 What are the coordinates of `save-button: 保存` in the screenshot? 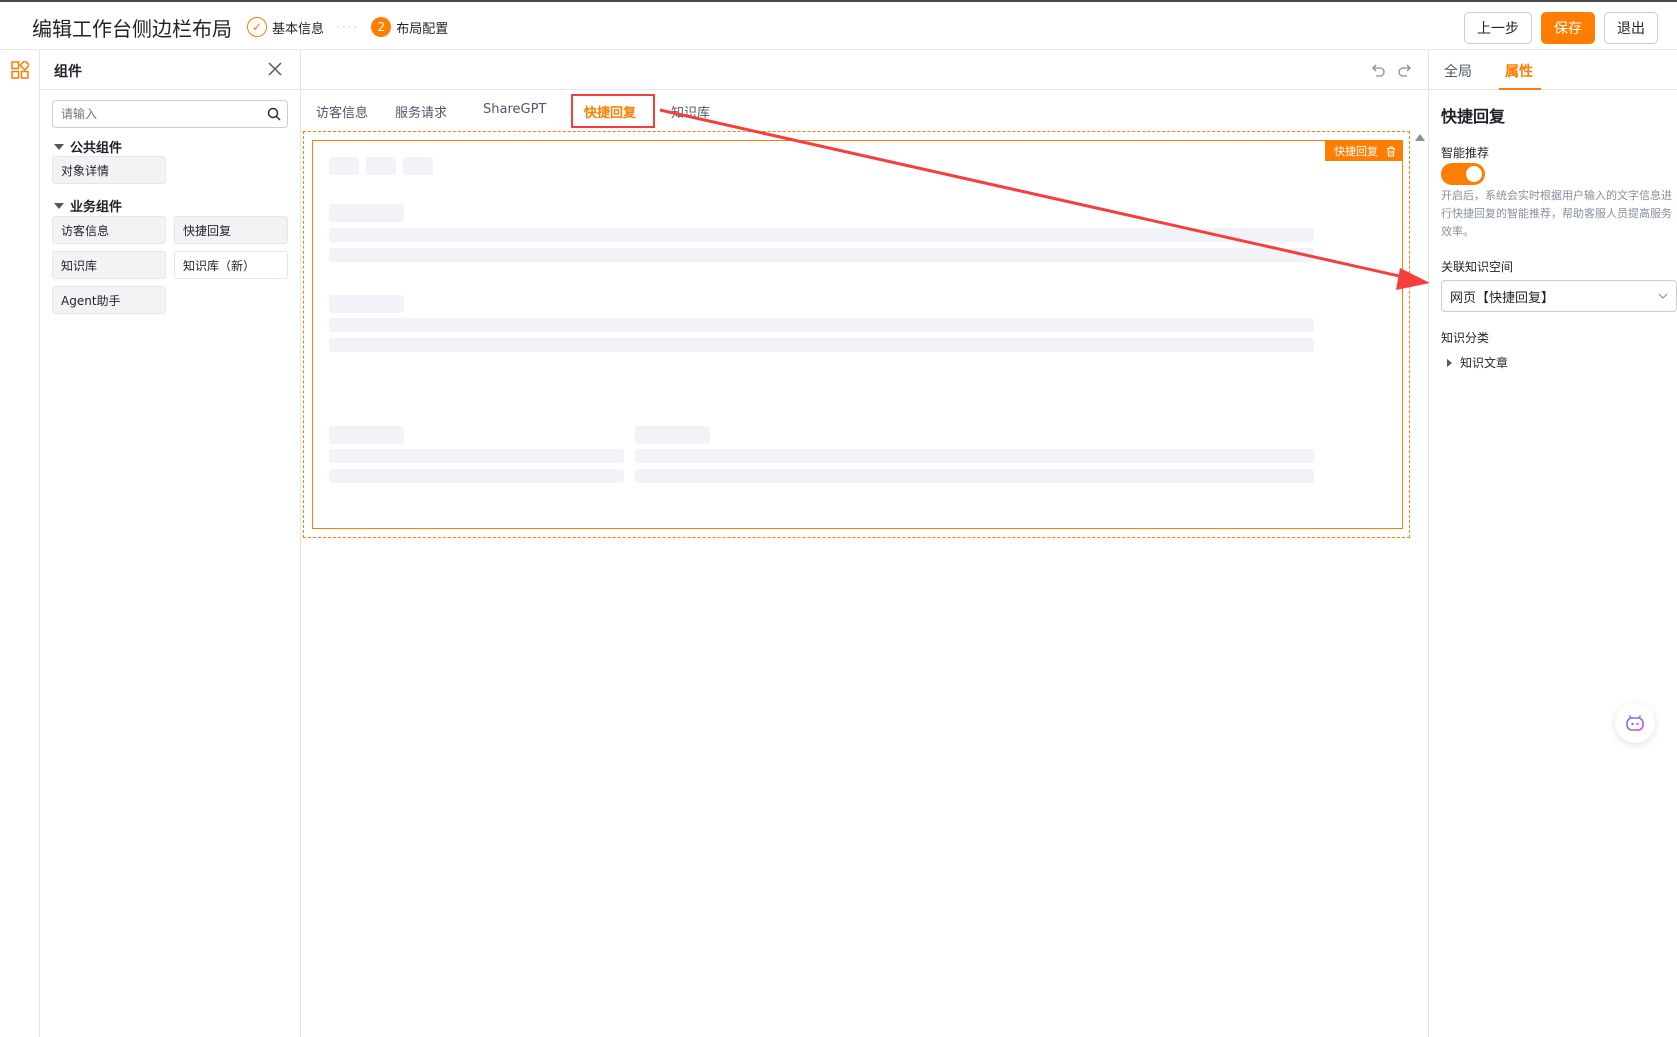 It's located at (1568, 28).